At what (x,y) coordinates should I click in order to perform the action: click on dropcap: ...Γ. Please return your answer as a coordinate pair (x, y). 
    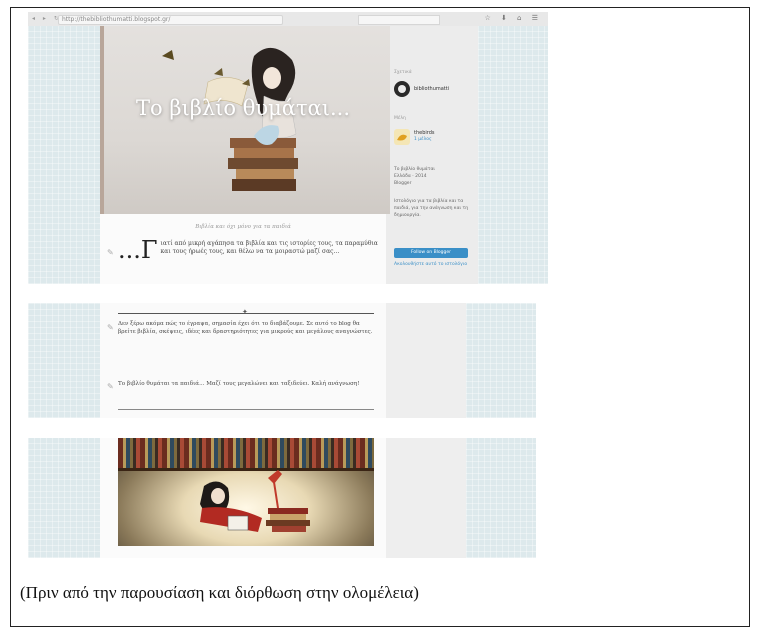
    Looking at the image, I should click on (138, 250).